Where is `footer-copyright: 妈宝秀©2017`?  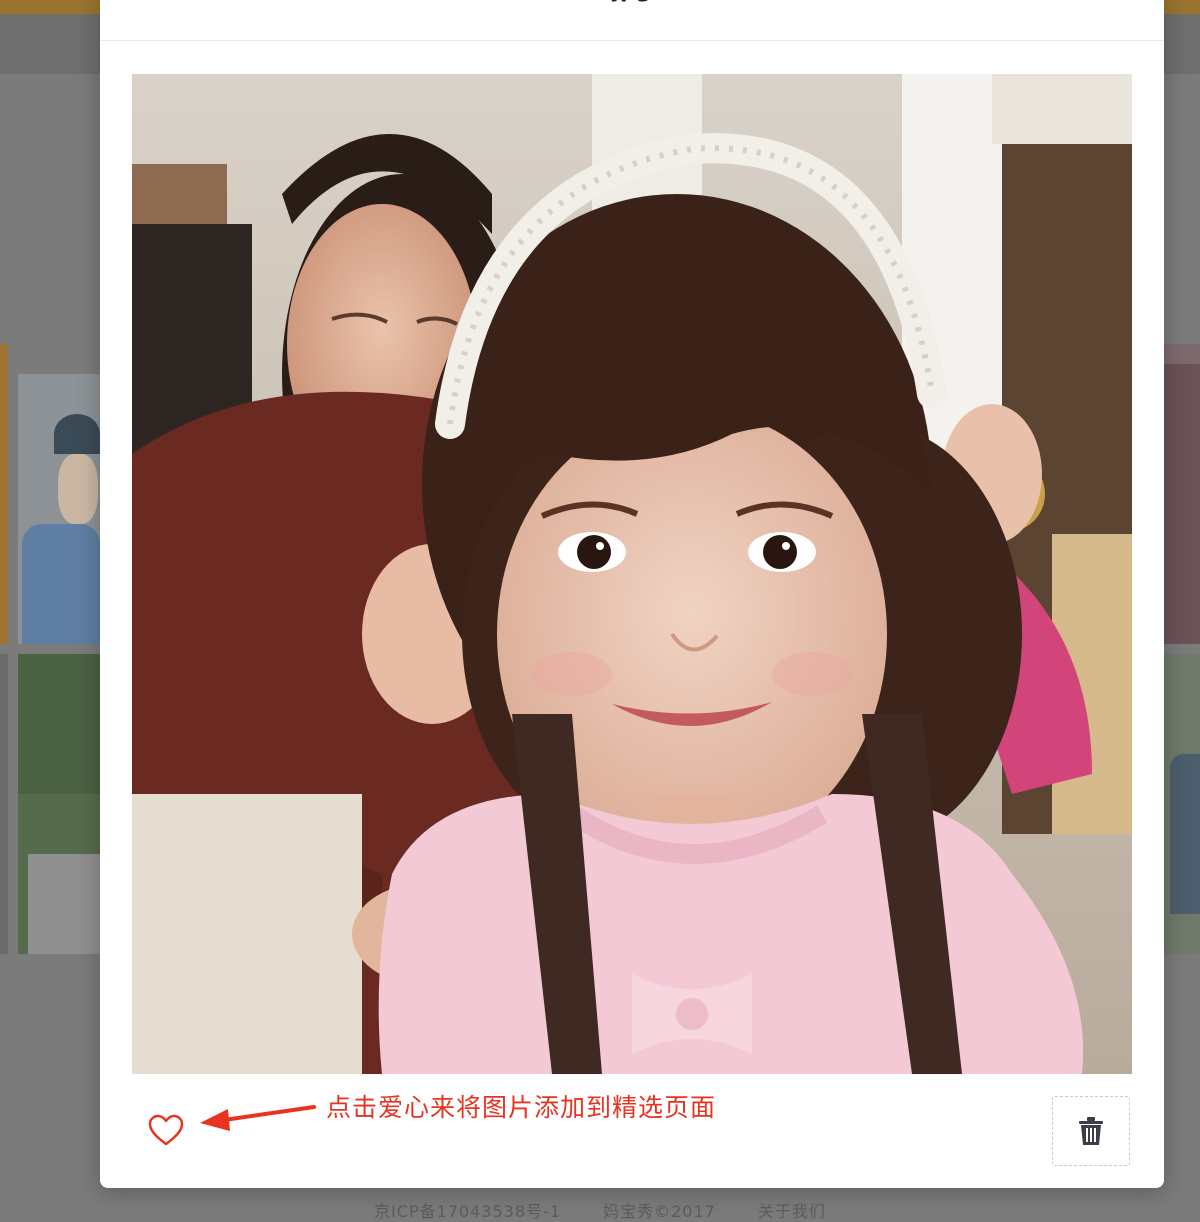 footer-copyright: 妈宝秀©2017 is located at coordinates (659, 1211).